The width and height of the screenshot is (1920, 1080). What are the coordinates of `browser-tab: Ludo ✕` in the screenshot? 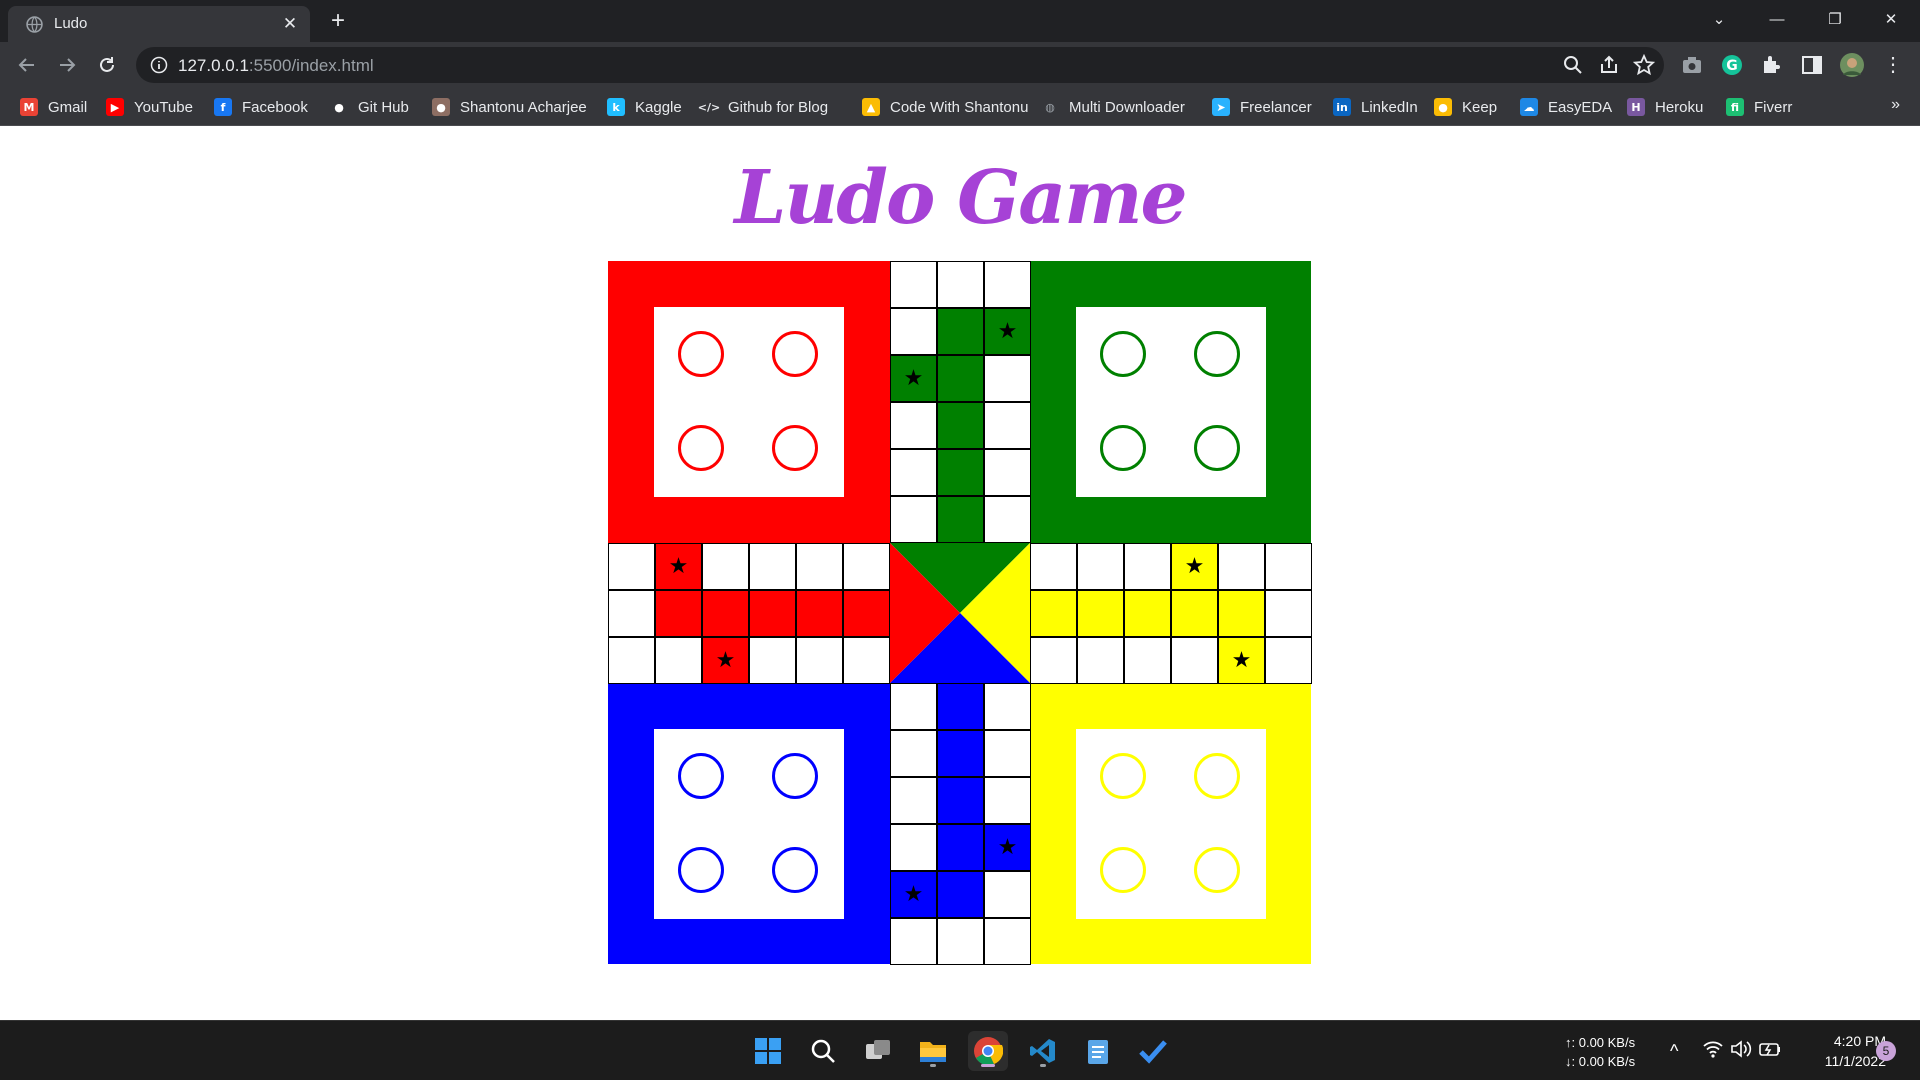 It's located at (159, 24).